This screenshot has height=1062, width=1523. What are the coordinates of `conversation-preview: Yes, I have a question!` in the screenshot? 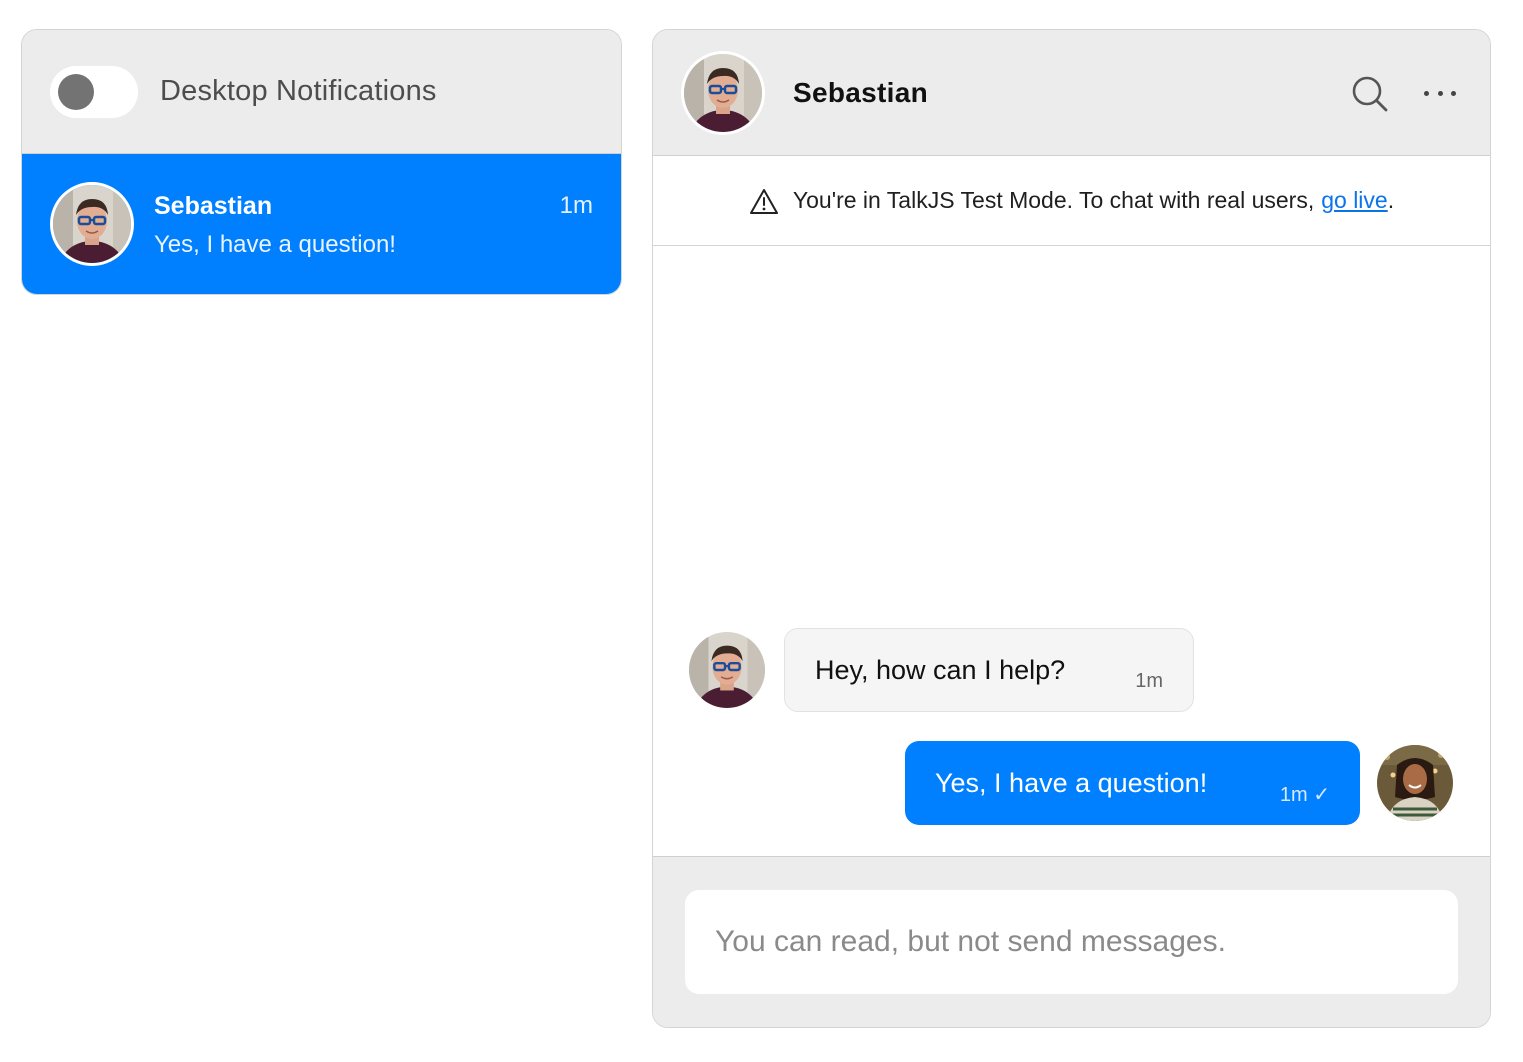 It's located at (275, 244).